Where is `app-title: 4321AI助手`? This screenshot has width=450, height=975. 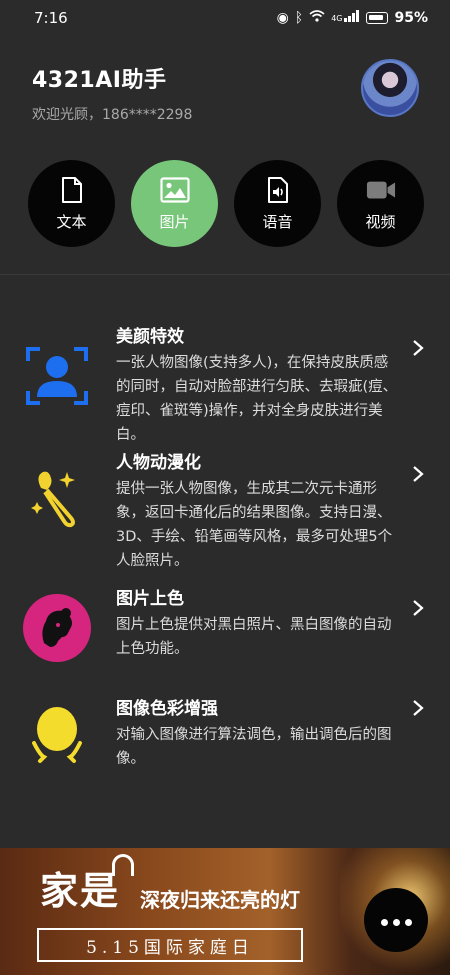 app-title: 4321AI助手 is located at coordinates (99, 80).